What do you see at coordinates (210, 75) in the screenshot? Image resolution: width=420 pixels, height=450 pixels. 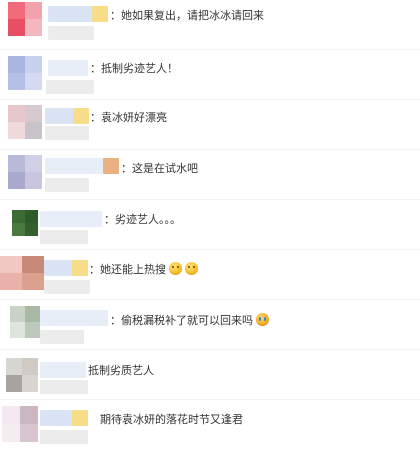 I see `comment-item: ：抵制劣迹艺人！` at bounding box center [210, 75].